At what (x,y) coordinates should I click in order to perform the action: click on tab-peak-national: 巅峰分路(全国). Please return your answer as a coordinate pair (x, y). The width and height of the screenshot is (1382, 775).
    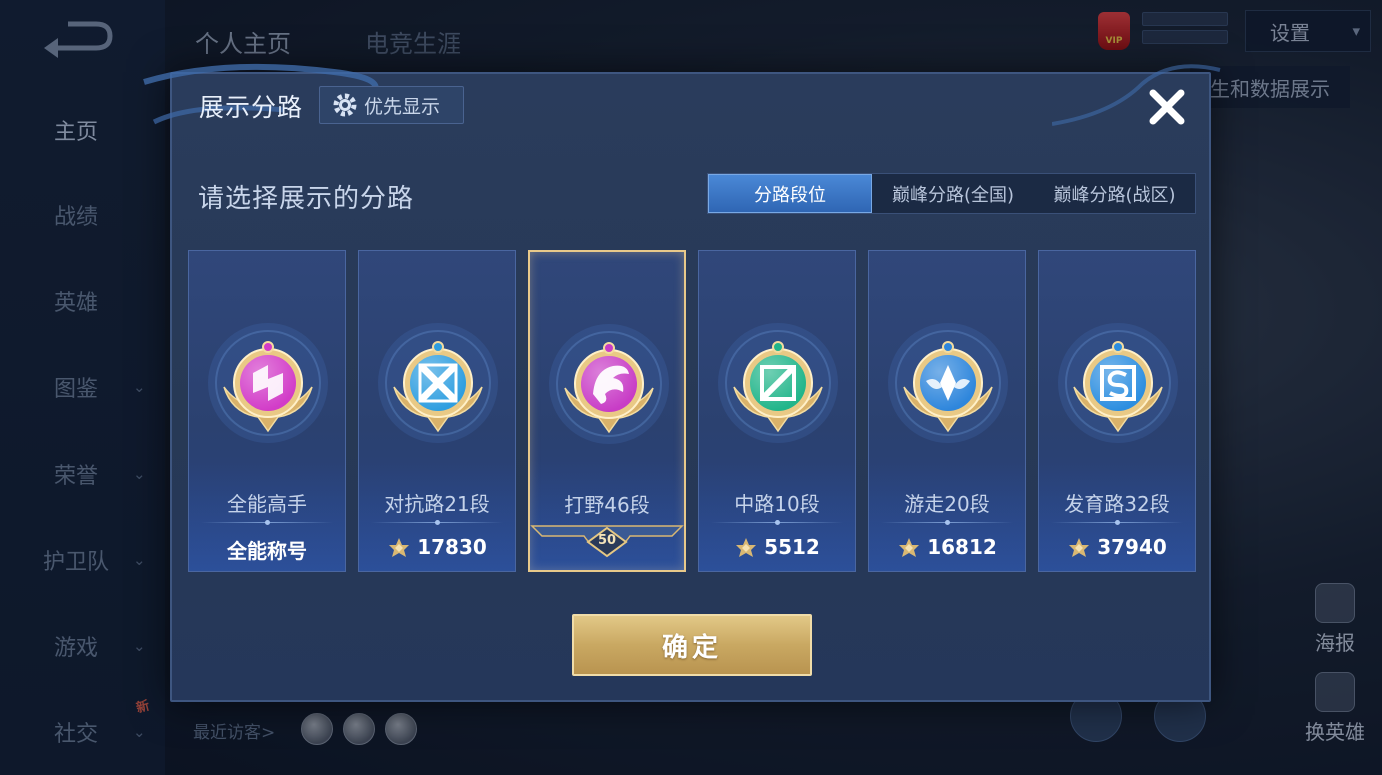
    Looking at the image, I should click on (953, 193).